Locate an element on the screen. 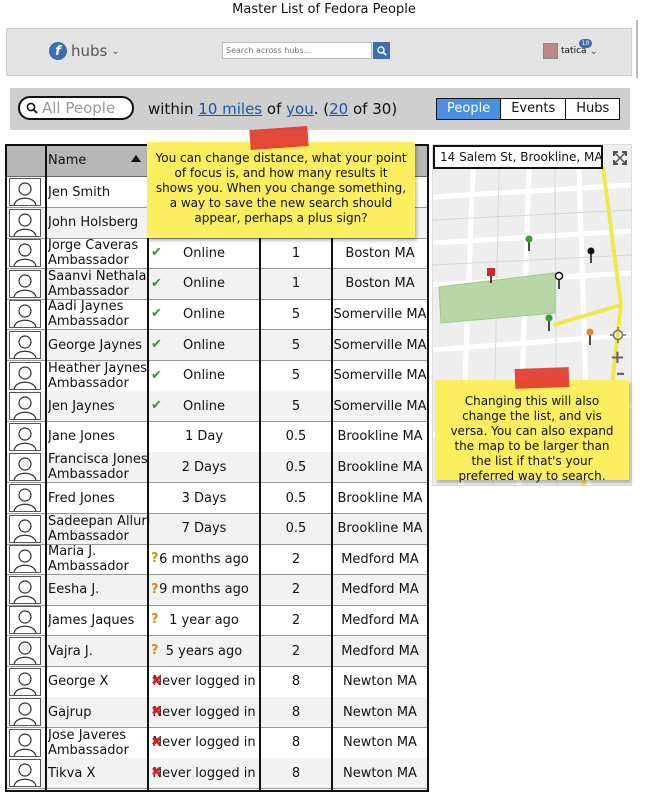 This screenshot has width=648, height=793. person-name: George X is located at coordinates (99, 681).